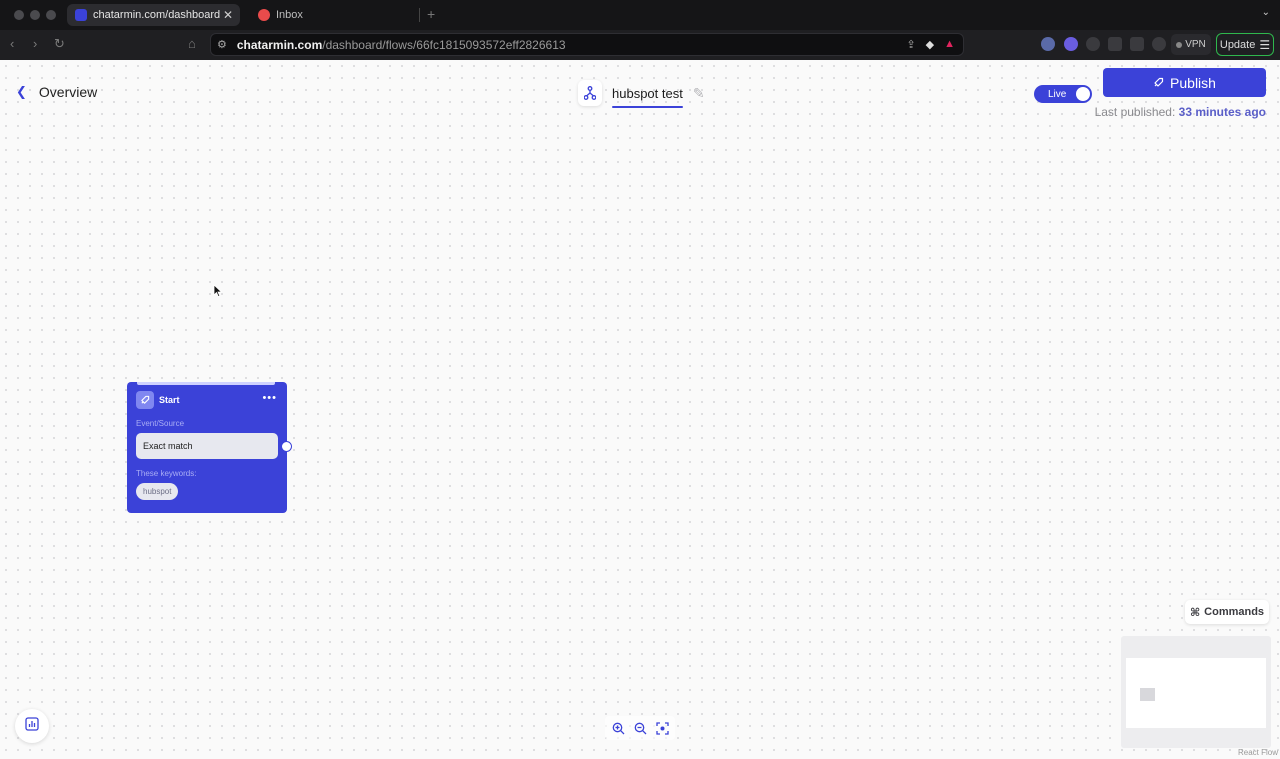 This screenshot has width=1280, height=759. What do you see at coordinates (335, 15) in the screenshot?
I see `tab-inbox: Inbox` at bounding box center [335, 15].